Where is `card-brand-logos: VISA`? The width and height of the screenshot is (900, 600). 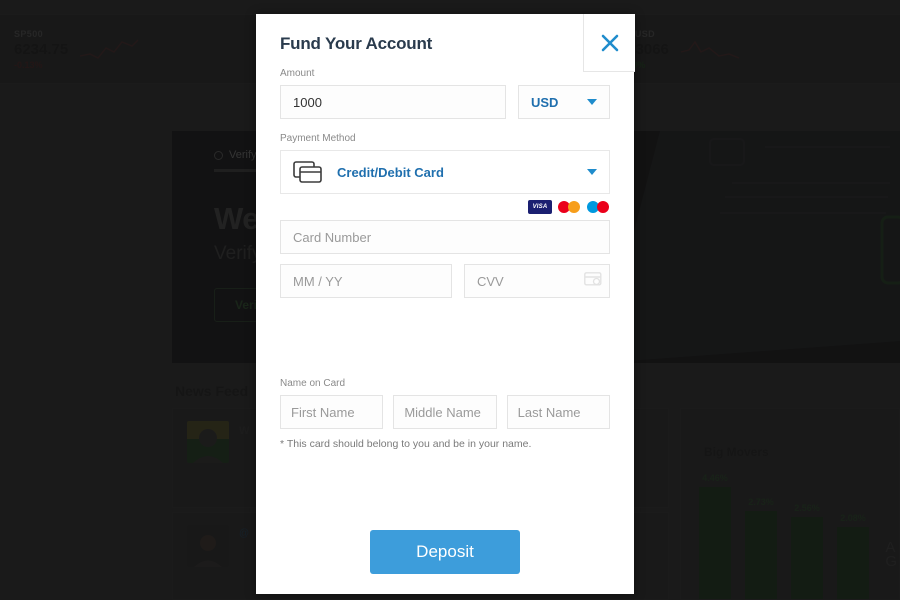 card-brand-logos: VISA is located at coordinates (445, 207).